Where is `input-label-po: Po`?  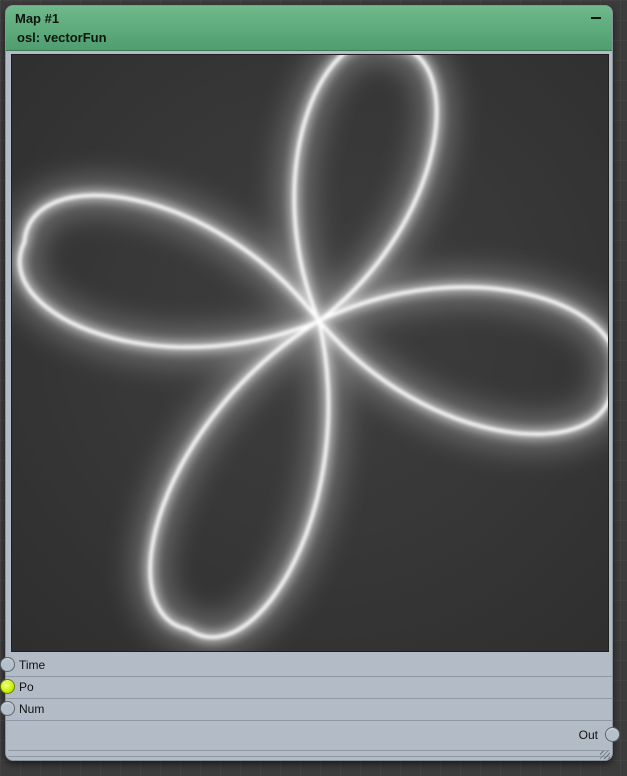
input-label-po: Po is located at coordinates (26, 687).